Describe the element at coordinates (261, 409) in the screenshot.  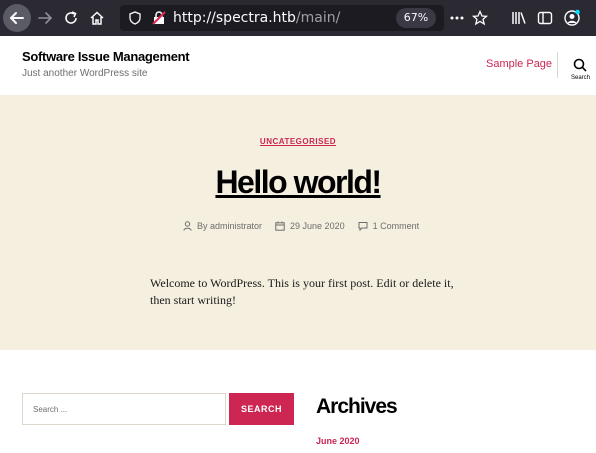
I see `search-button: SEARCH` at that location.